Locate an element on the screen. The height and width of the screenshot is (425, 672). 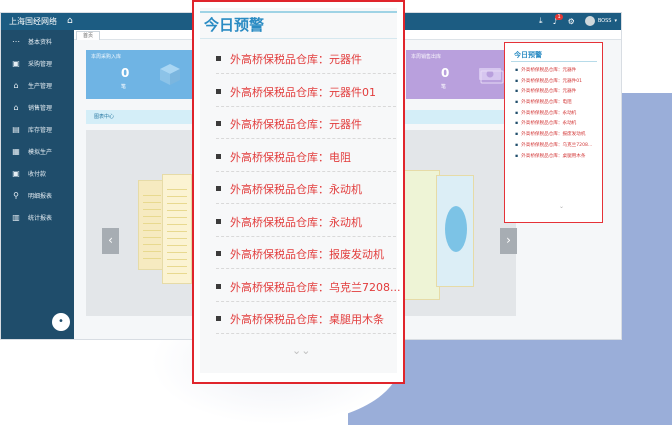
sidebar-item-label: 模拟生产 is located at coordinates (40, 152).